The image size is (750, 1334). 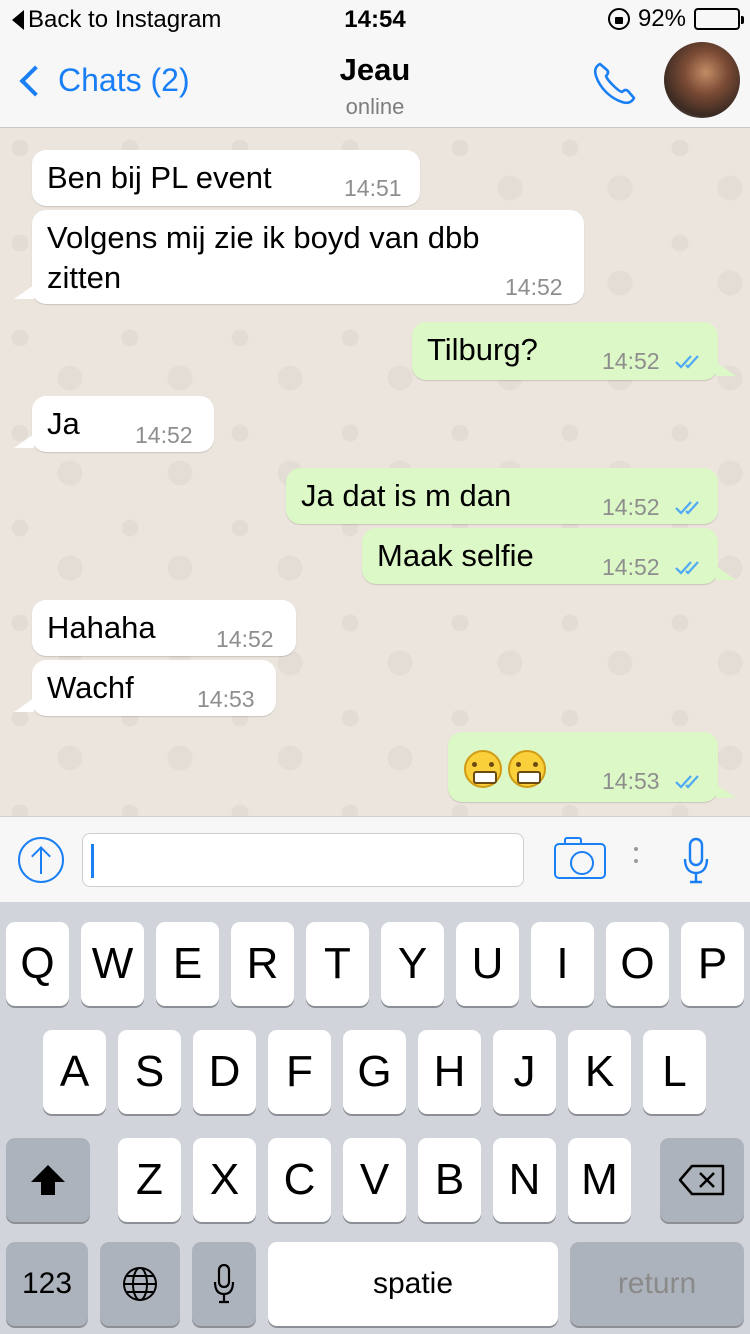 I want to click on incoming-message: Wachf 14:53, so click(x=154, y=688).